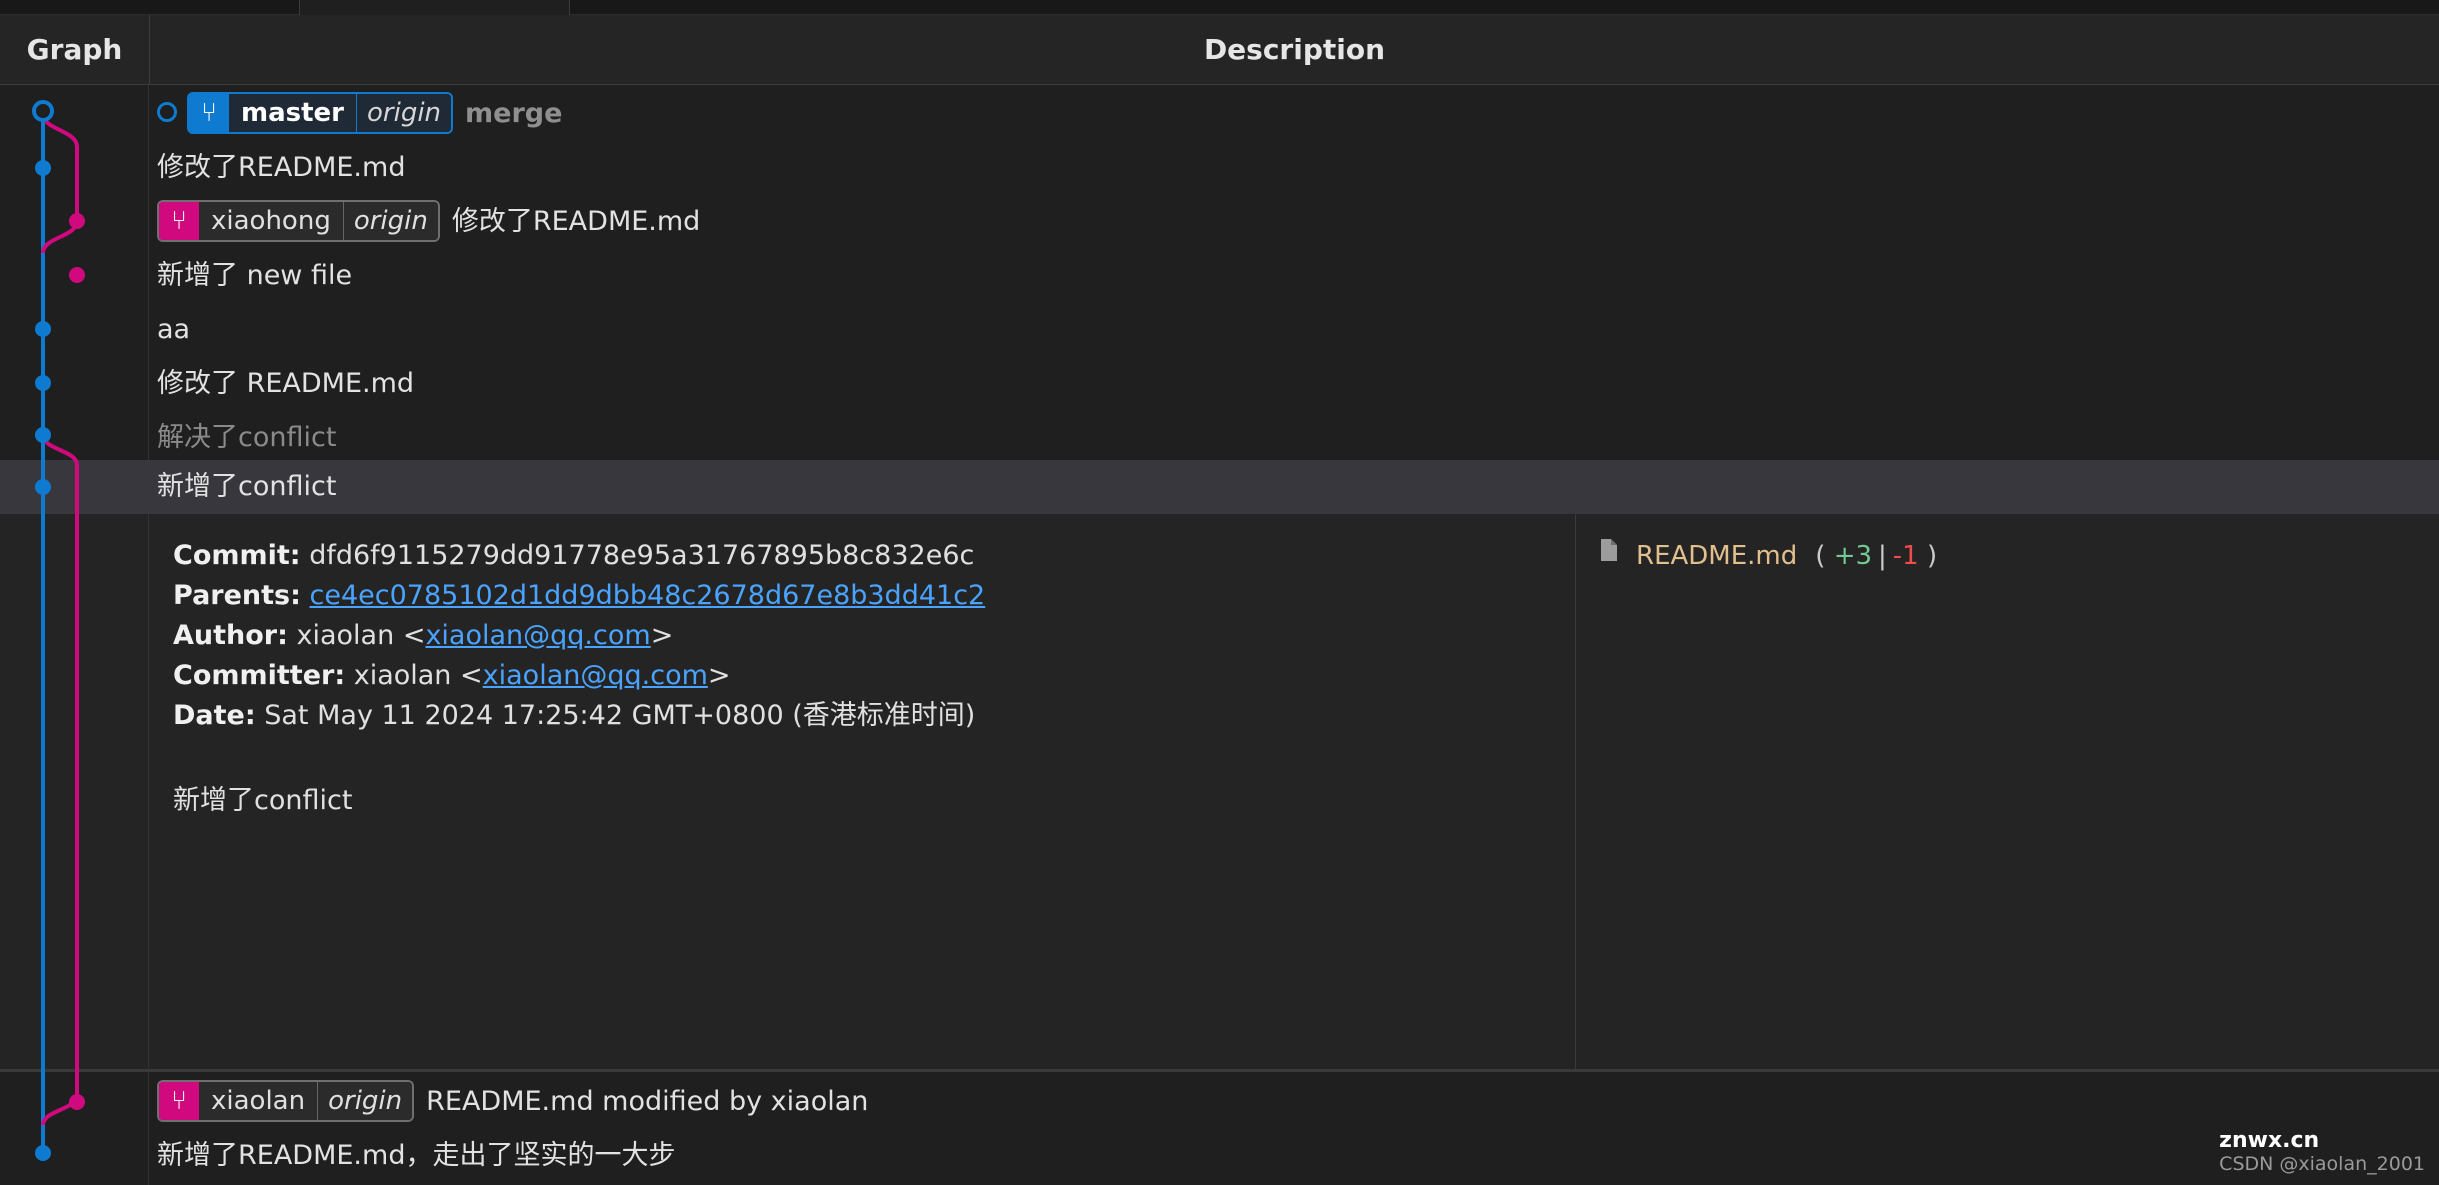 Image resolution: width=2439 pixels, height=1185 pixels. What do you see at coordinates (75, 50) in the screenshot?
I see `graph-column-header: Graph` at bounding box center [75, 50].